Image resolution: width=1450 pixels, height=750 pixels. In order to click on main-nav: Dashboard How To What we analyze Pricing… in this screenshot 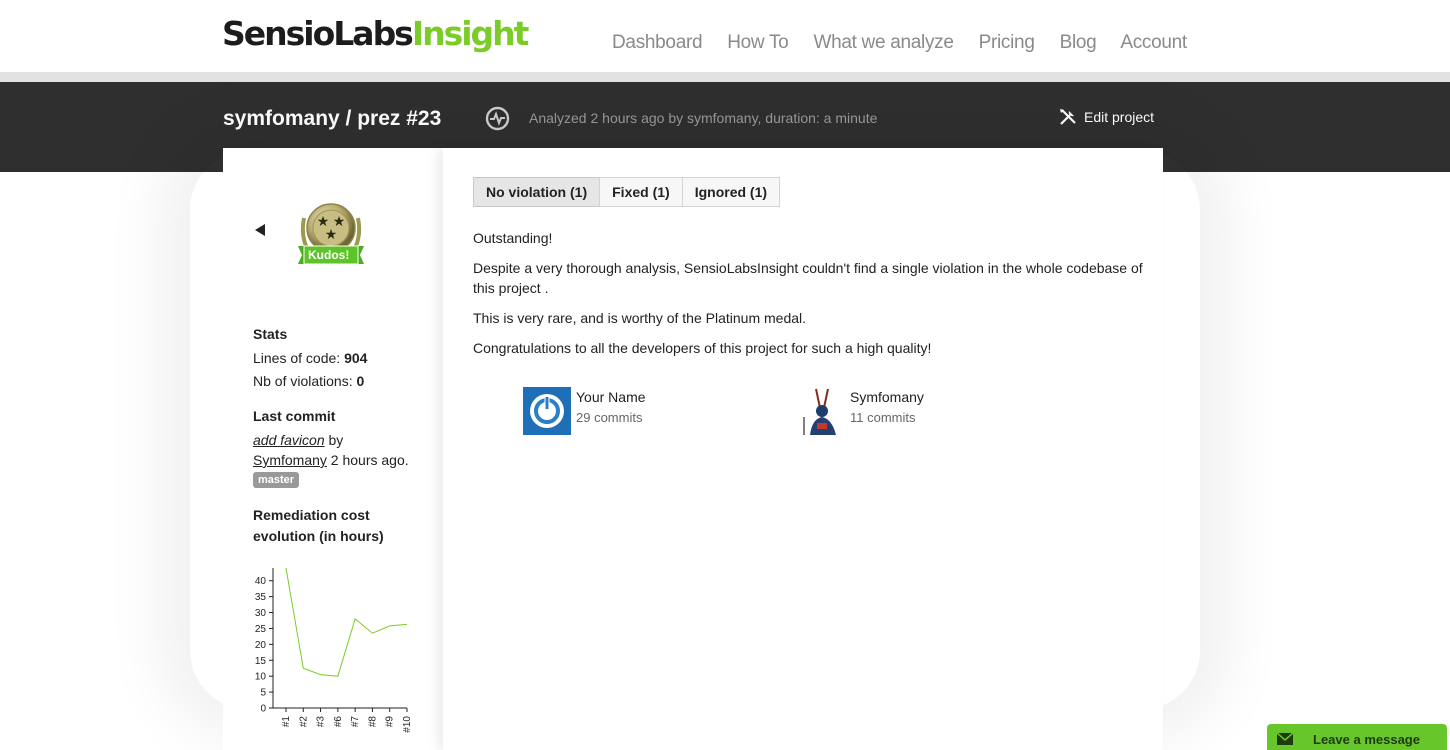, I will do `click(899, 43)`.